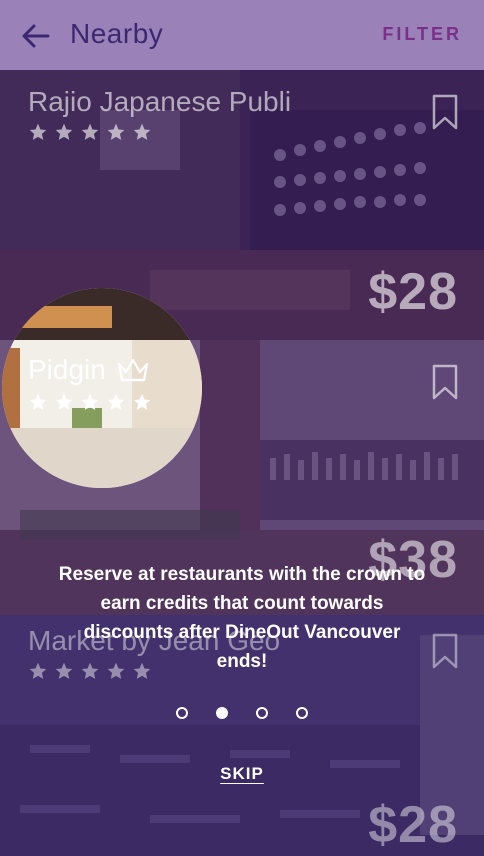  What do you see at coordinates (422, 34) in the screenshot?
I see `filter-button: FILTER` at bounding box center [422, 34].